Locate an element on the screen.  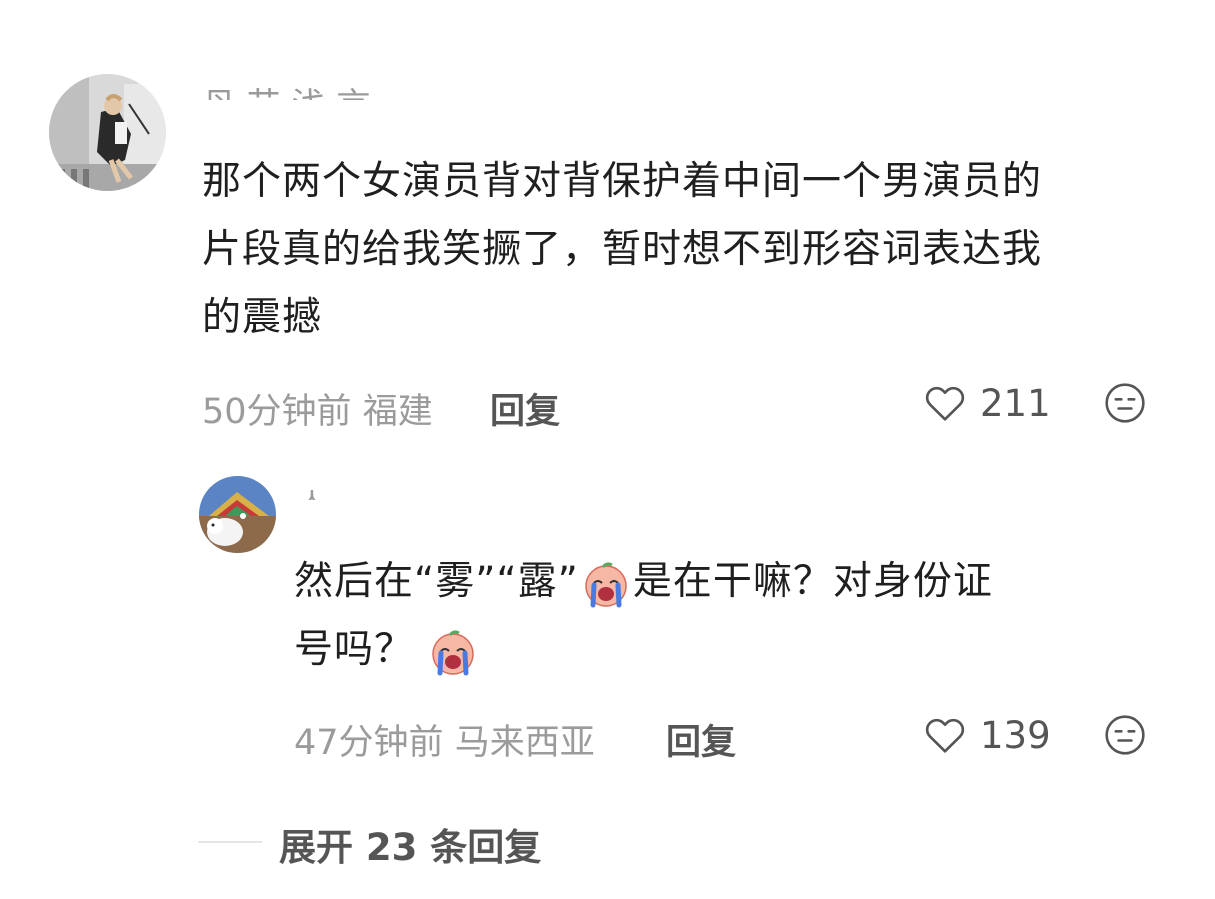
reply-dislike-button is located at coordinates (1125, 737).